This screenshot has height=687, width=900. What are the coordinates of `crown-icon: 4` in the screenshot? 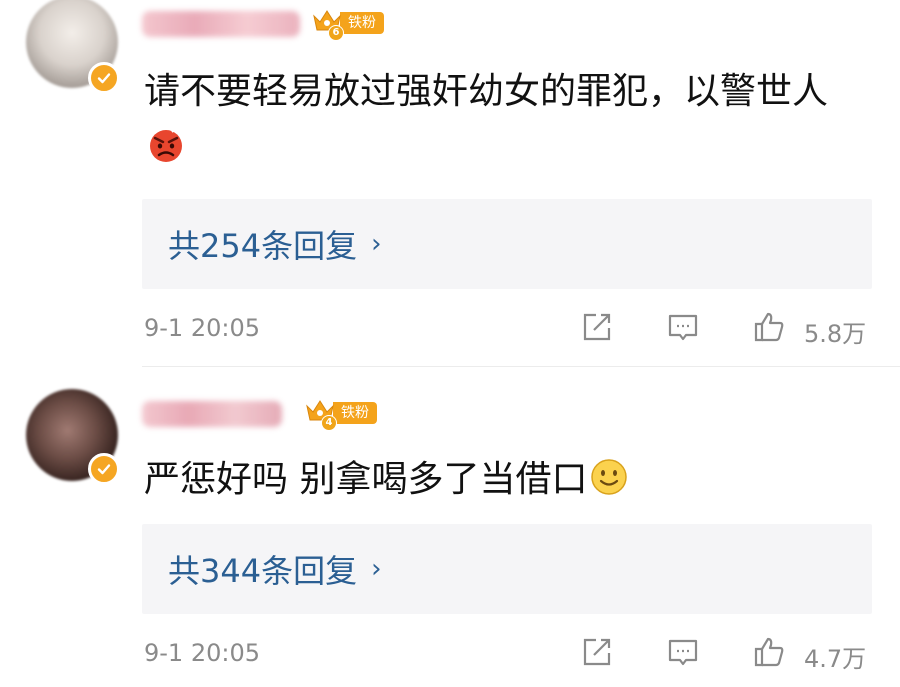 It's located at (321, 414).